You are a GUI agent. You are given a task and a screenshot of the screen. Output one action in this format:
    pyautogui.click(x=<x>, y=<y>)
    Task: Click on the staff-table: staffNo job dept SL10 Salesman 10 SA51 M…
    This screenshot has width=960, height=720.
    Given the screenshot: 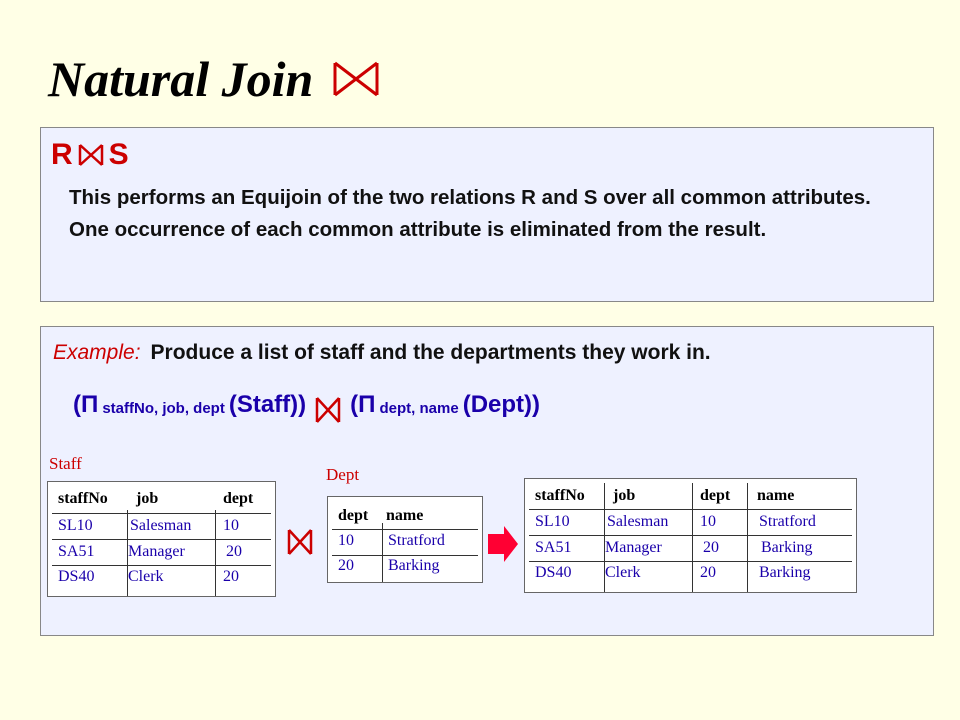 What is the action you would take?
    pyautogui.click(x=161, y=539)
    